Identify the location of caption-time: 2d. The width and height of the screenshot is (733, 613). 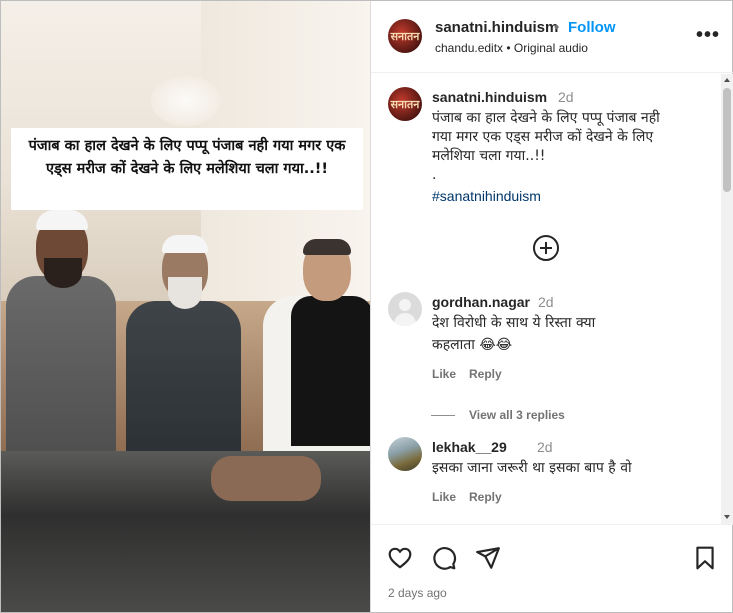
(566, 97).